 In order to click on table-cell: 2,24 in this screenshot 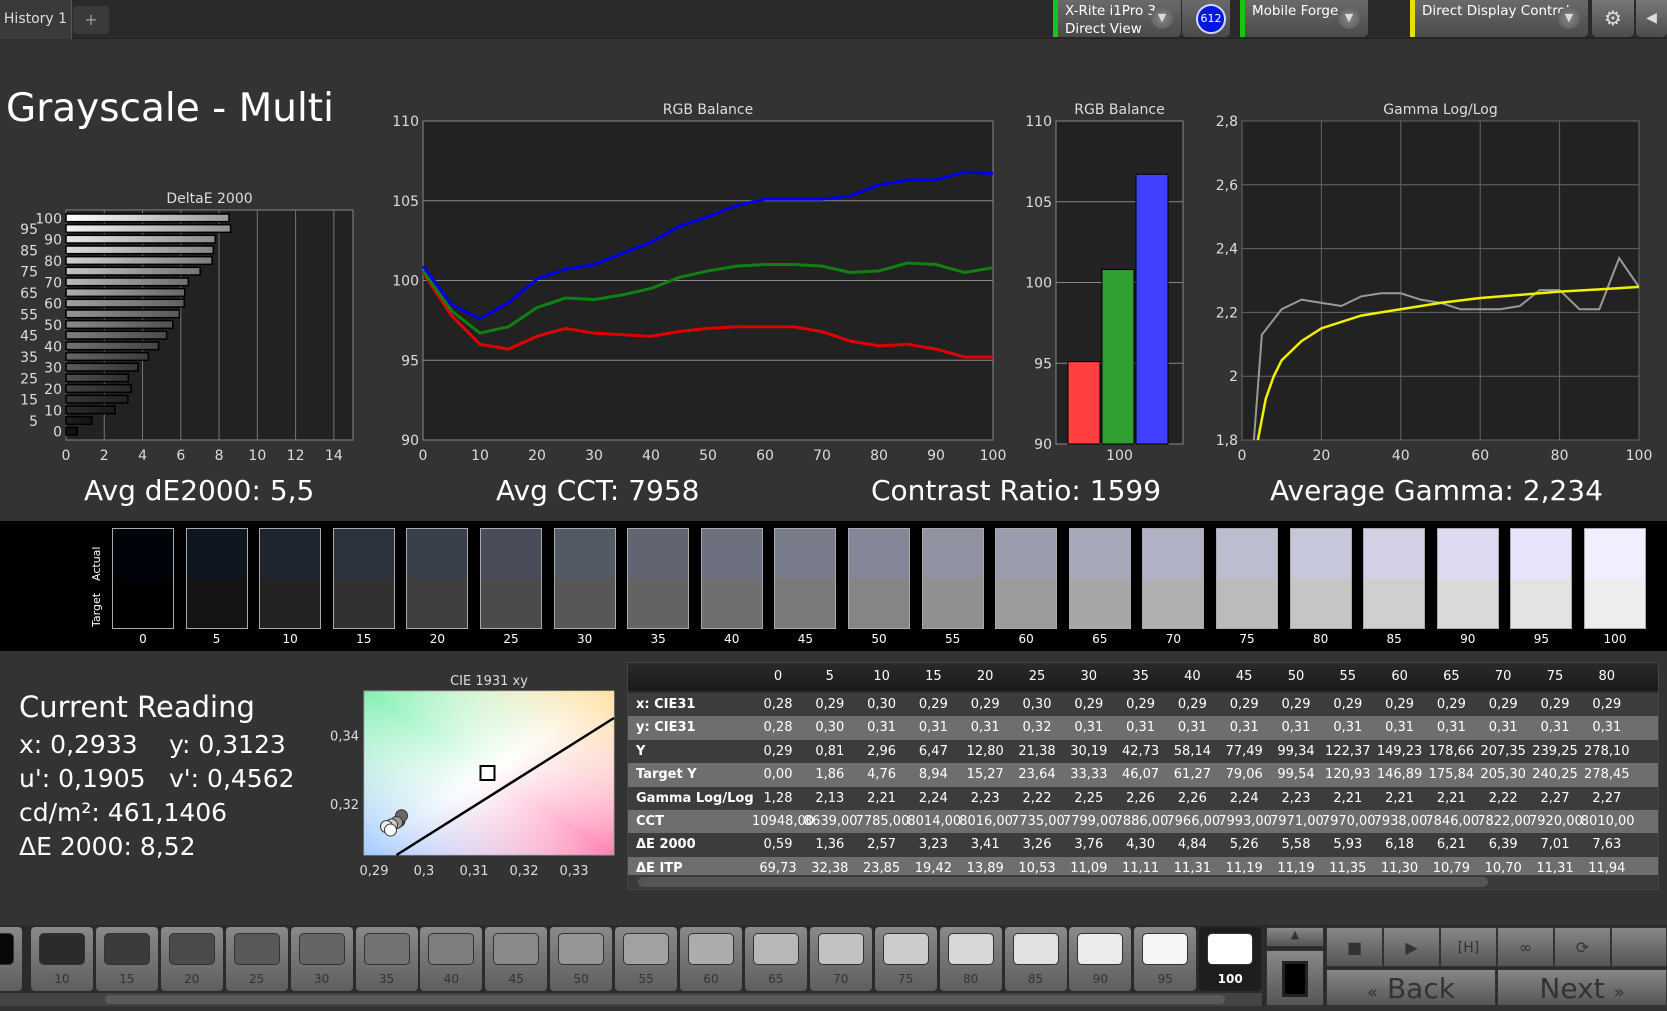, I will do `click(933, 798)`.